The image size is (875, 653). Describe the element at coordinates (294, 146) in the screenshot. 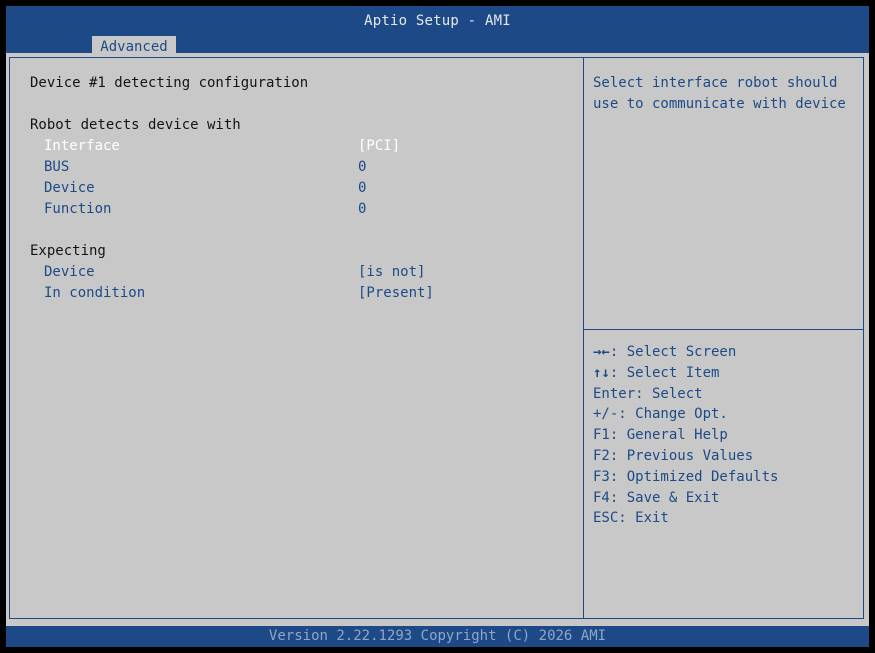

I see `setting-row-interface: Interface [PCI]` at that location.